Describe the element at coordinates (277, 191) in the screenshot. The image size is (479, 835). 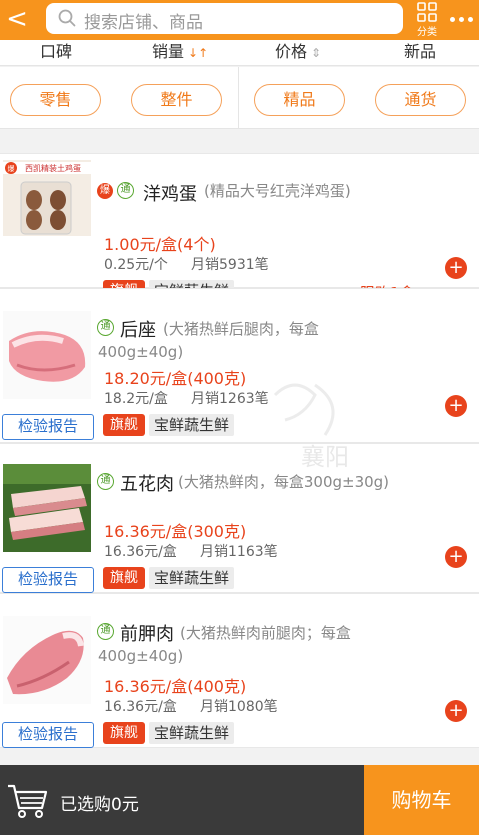
I see `product-desc: (精品大号红壳洋鸡蛋)` at that location.